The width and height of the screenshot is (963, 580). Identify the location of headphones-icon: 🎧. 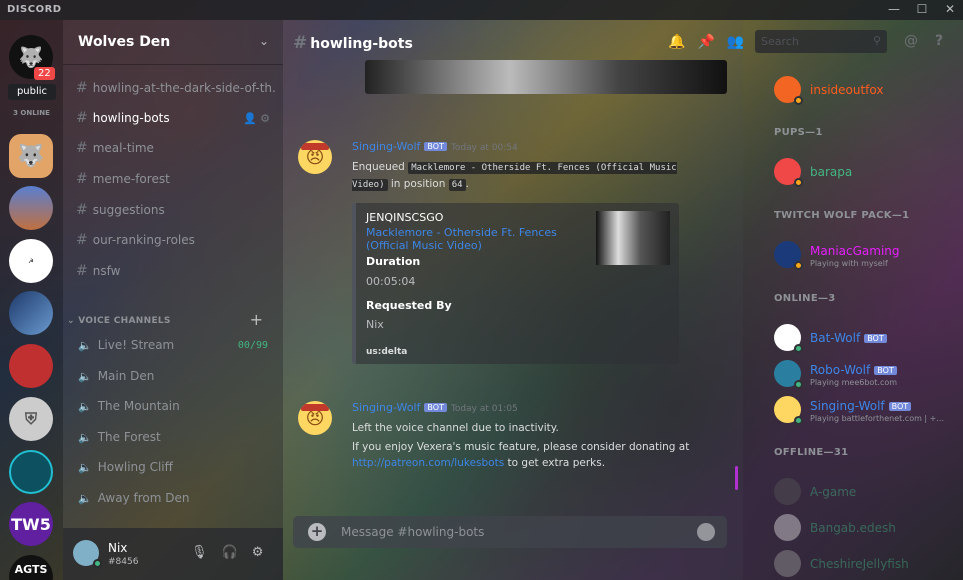
(230, 552).